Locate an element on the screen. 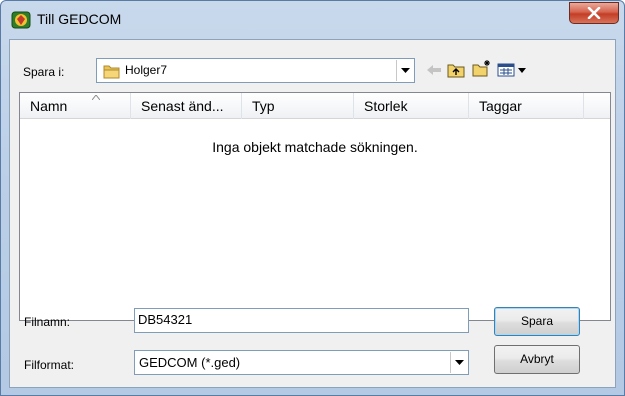 Image resolution: width=625 pixels, height=396 pixels. view-menu-button is located at coordinates (512, 70).